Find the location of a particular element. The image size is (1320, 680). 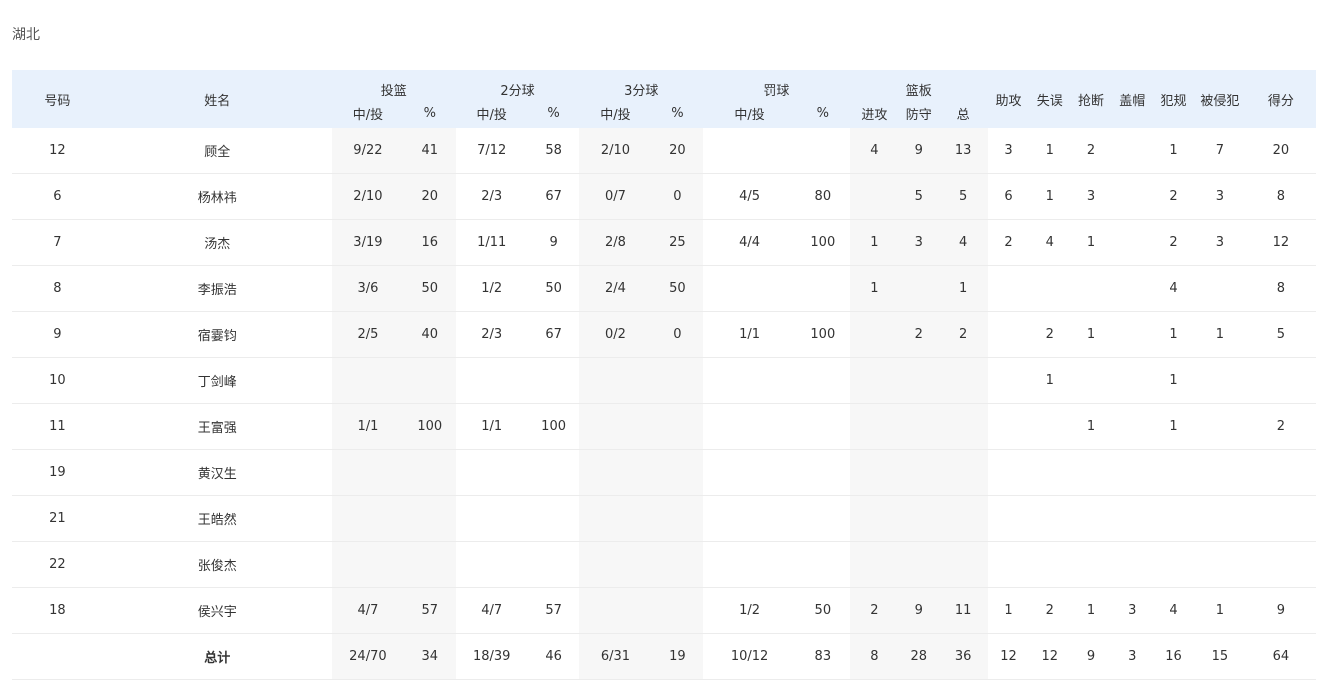

col-header-three-pct: % is located at coordinates (677, 113).